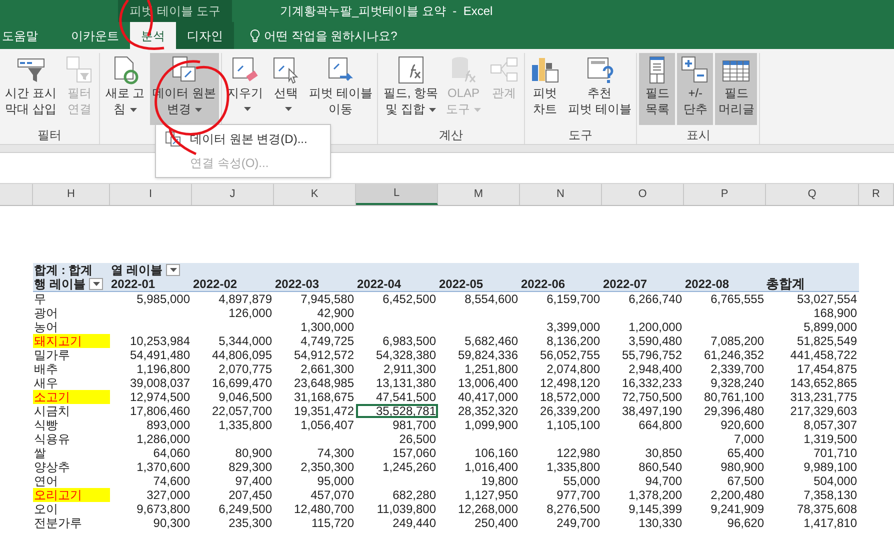  What do you see at coordinates (812, 194) in the screenshot?
I see `column-header: Q` at bounding box center [812, 194].